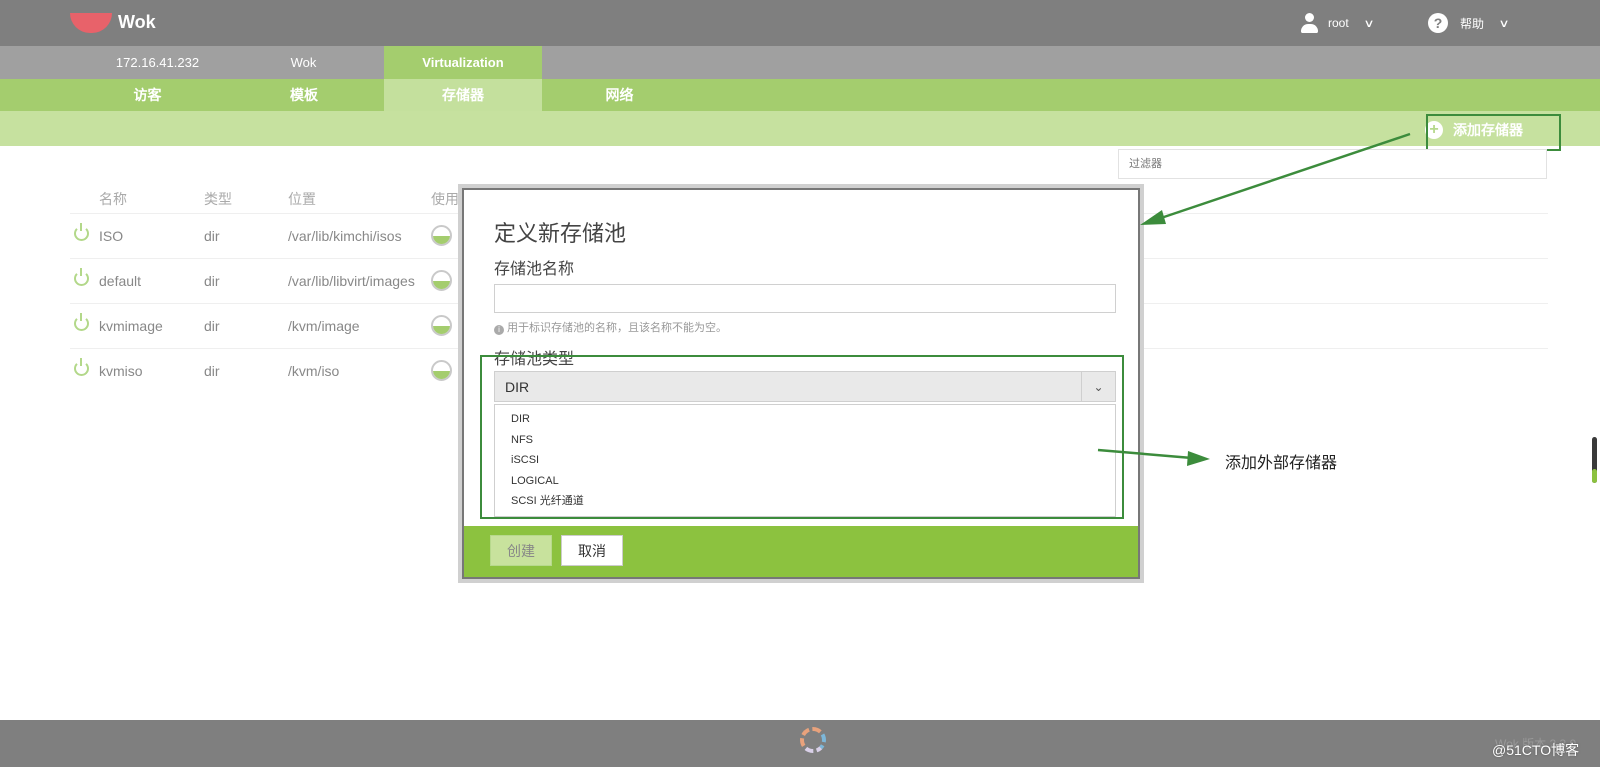  What do you see at coordinates (113, 199) in the screenshot?
I see `column-header-name: 名称` at bounding box center [113, 199].